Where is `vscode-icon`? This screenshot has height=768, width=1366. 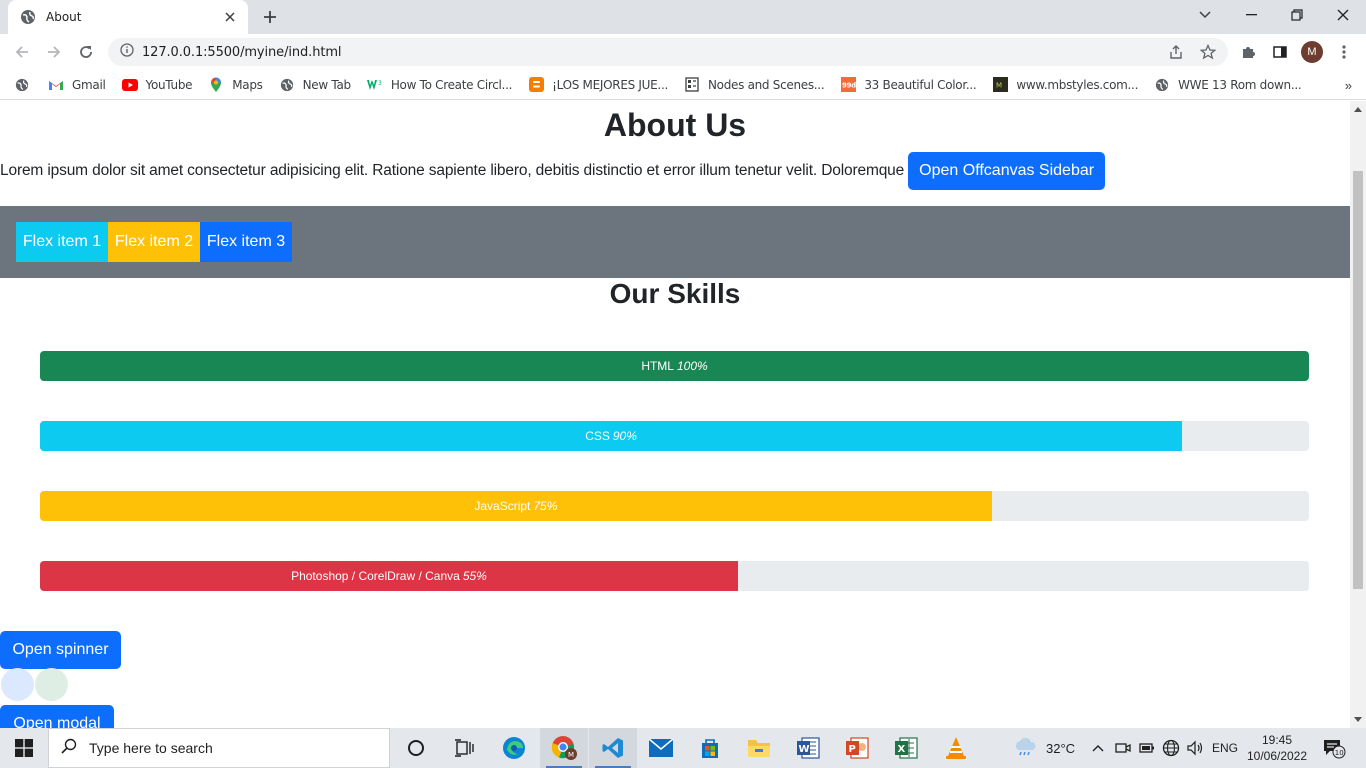 vscode-icon is located at coordinates (613, 748).